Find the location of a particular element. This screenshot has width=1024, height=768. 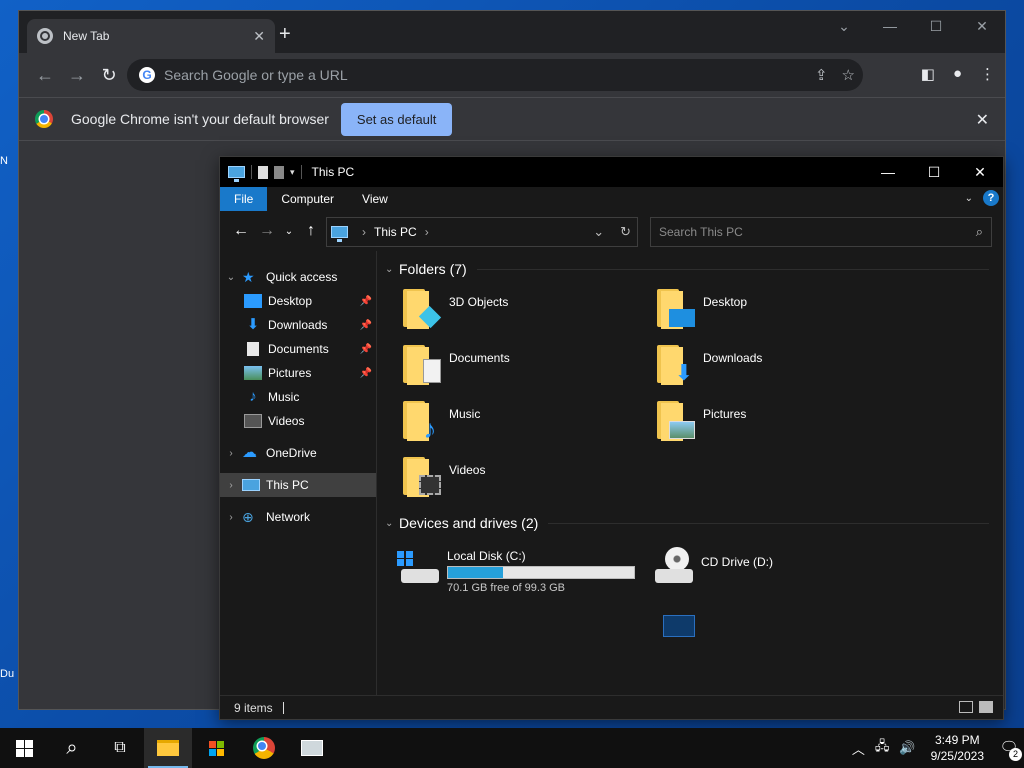

navigation-bar: ← → ⌄ ↑ › This PC › ⌄ ↻ ⌕ is located at coordinates (611, 231).